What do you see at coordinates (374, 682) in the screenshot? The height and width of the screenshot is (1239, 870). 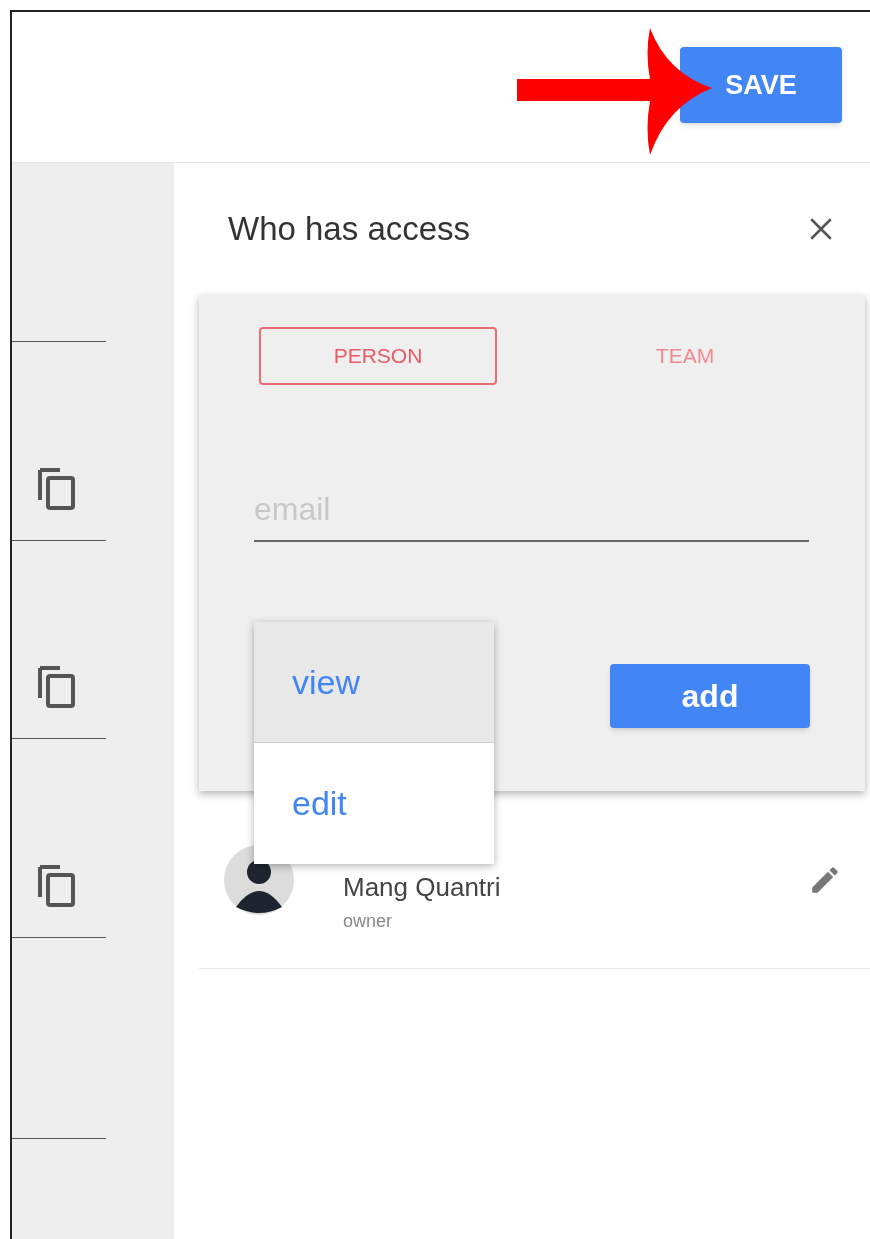 I see `menu-item: view` at bounding box center [374, 682].